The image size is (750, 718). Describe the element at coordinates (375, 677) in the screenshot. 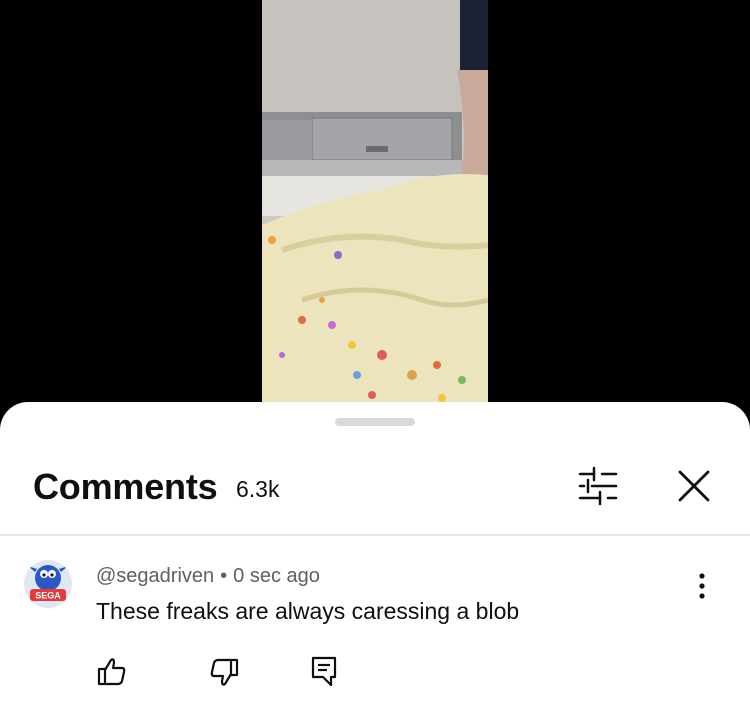

I see `comment-actions` at that location.